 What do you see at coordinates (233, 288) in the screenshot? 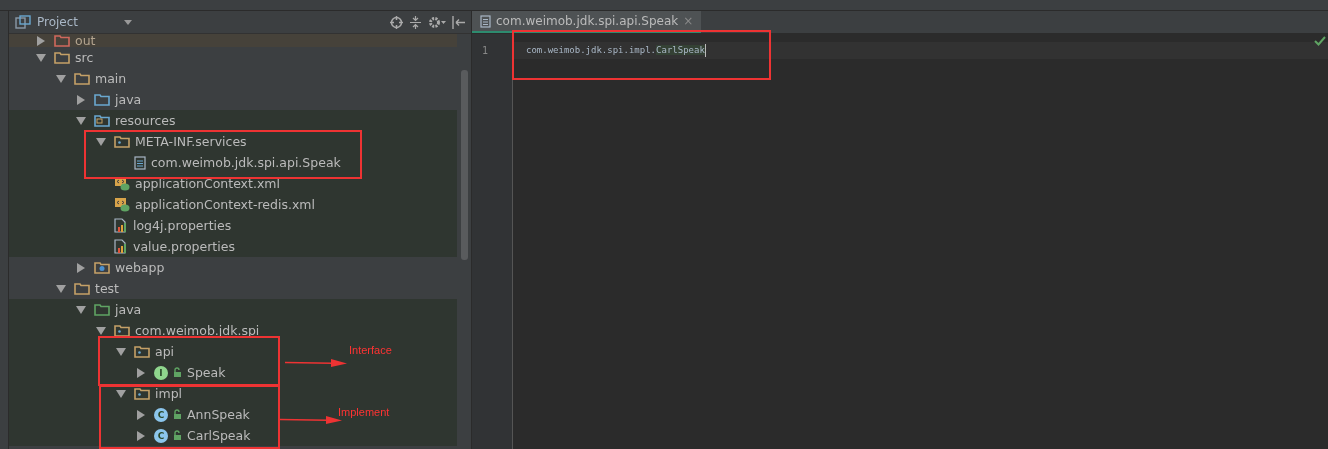
I see `tree-row: test` at bounding box center [233, 288].